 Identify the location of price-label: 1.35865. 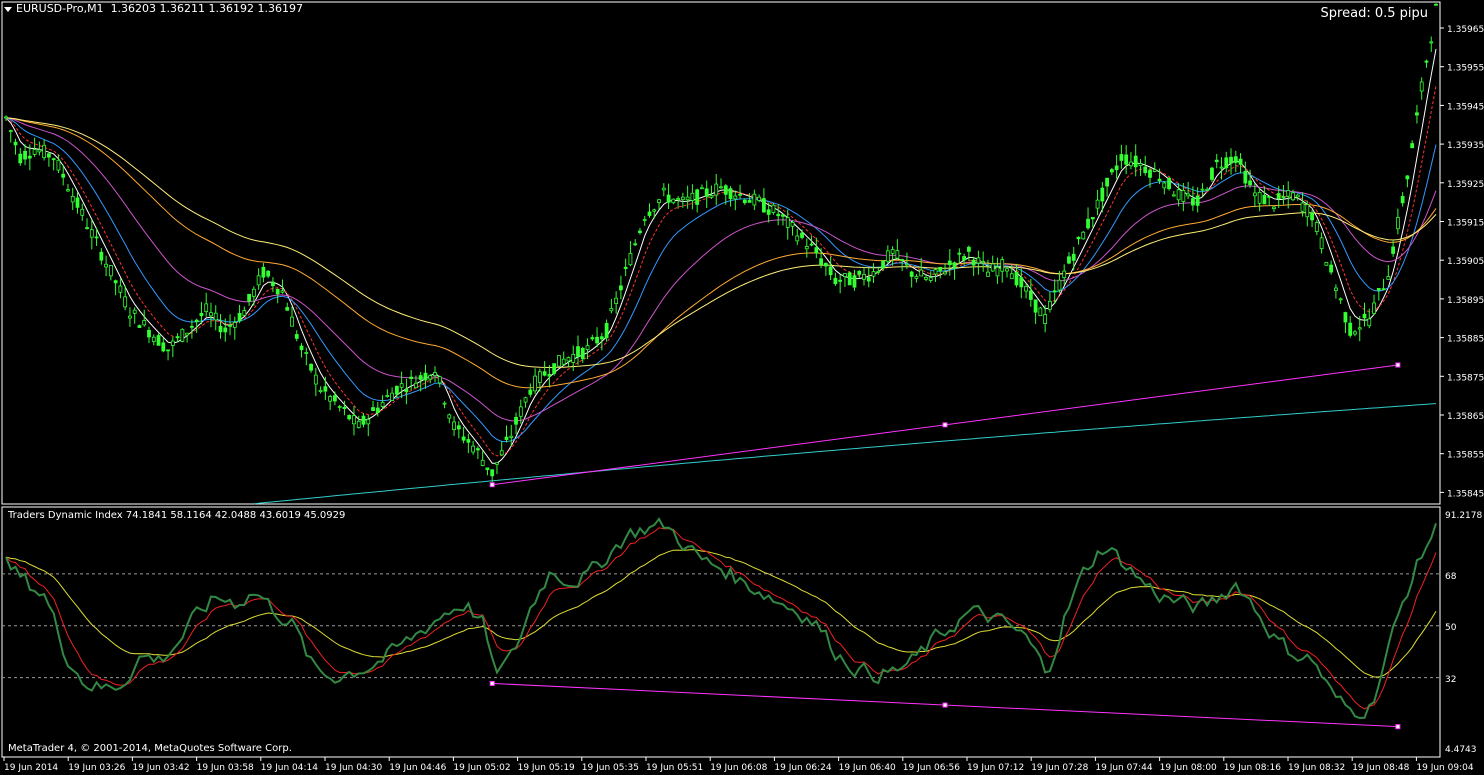
(1465, 417).